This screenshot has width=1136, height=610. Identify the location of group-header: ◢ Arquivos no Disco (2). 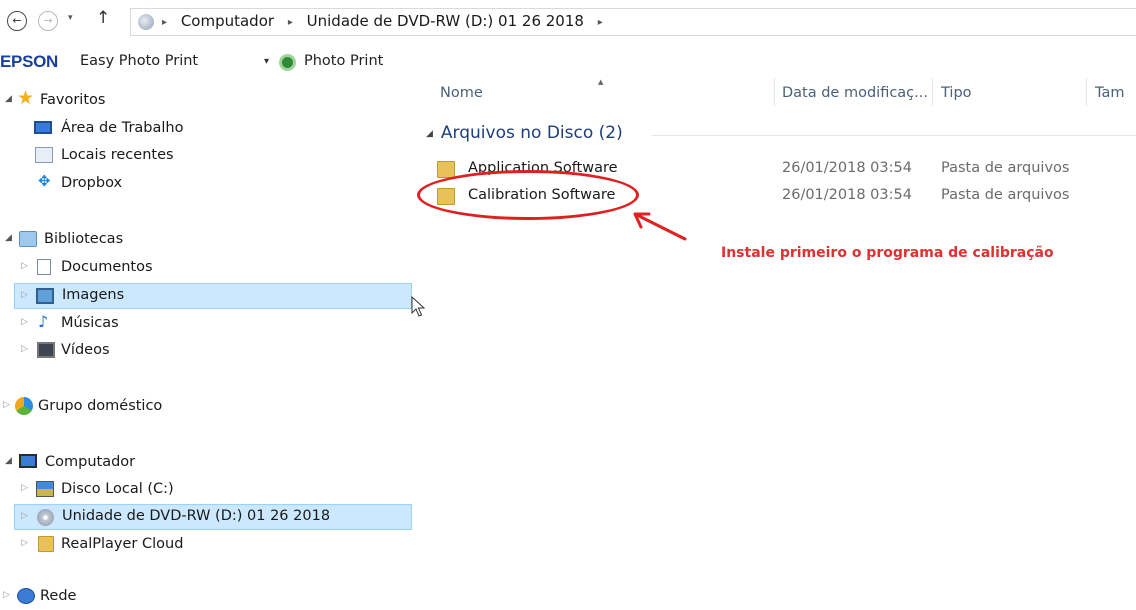
(524, 133).